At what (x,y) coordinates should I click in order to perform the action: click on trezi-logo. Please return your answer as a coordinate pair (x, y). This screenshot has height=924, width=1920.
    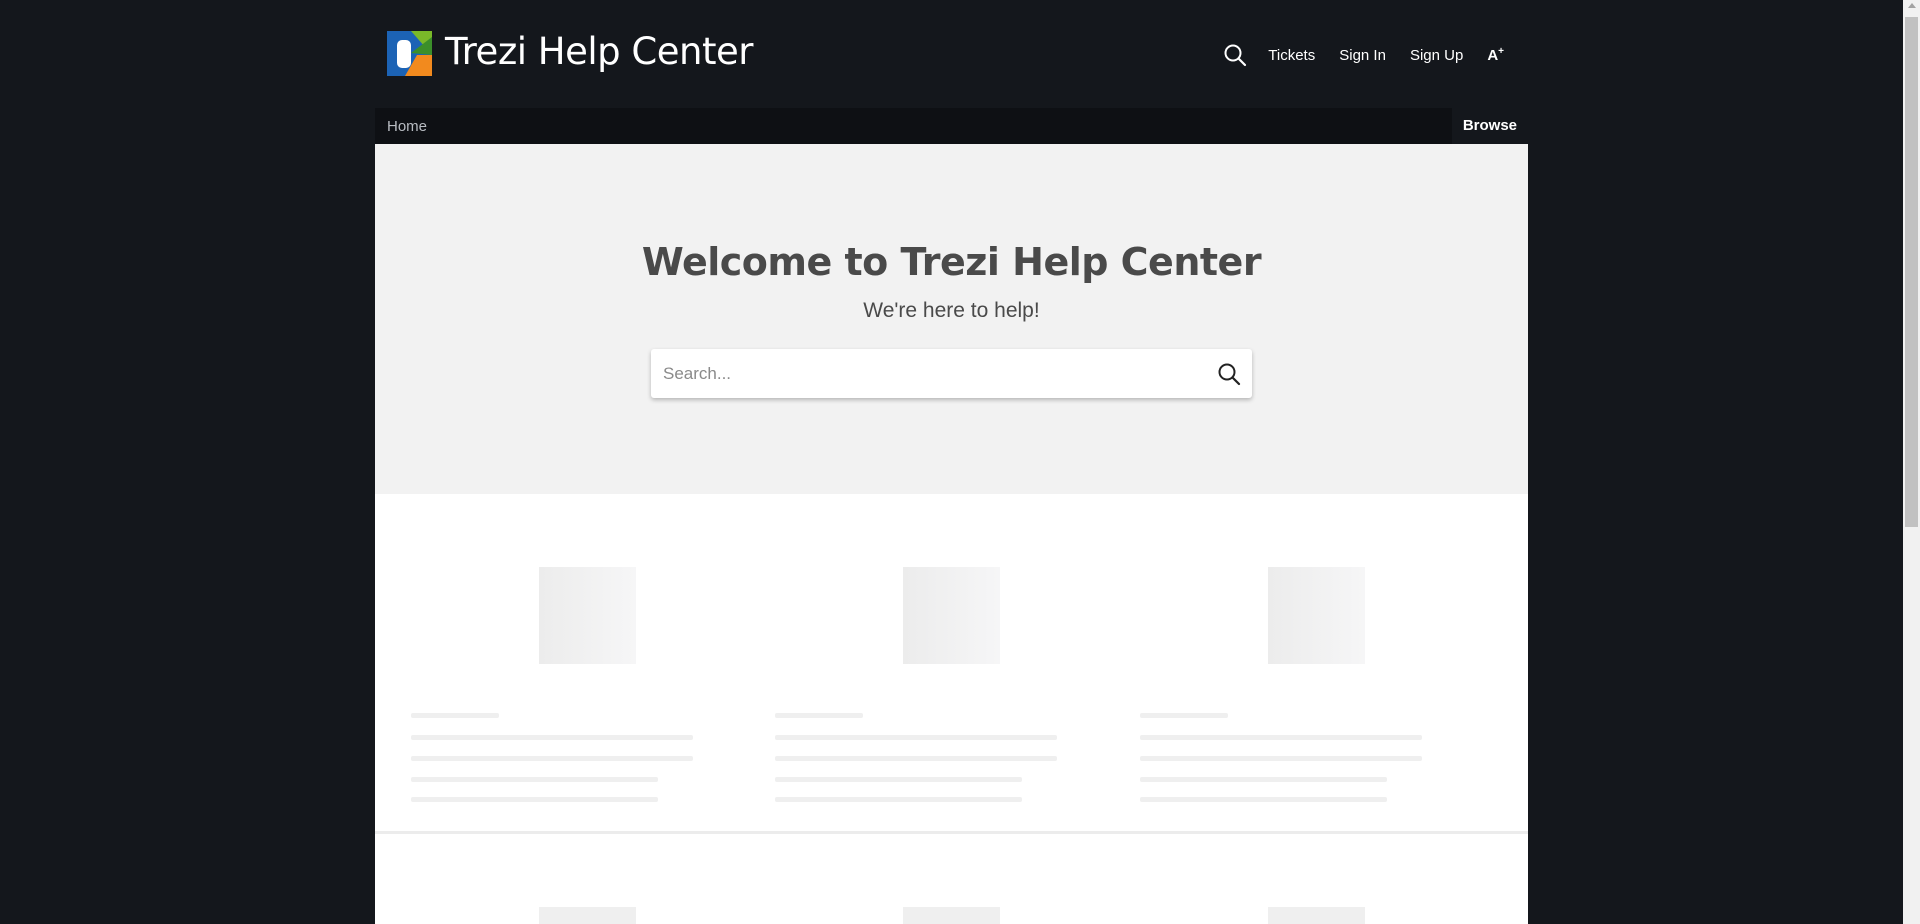
    Looking at the image, I should click on (409, 53).